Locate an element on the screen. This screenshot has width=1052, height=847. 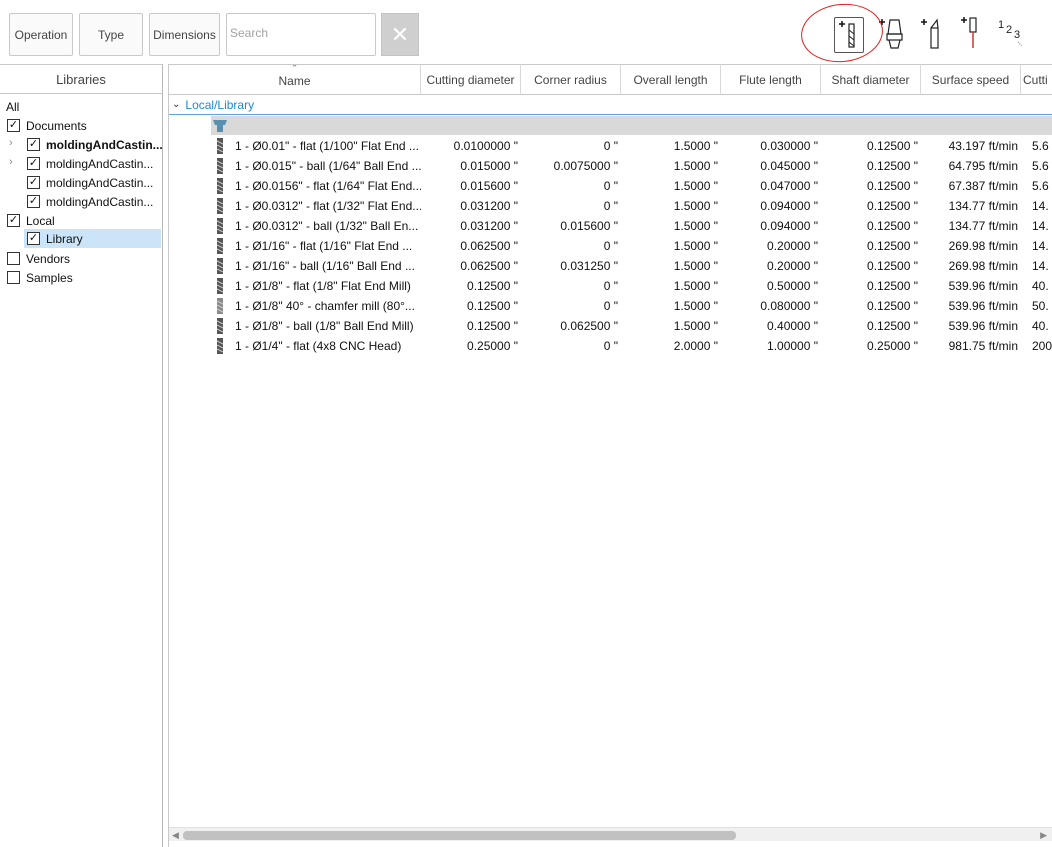
cell-surface-speed: 67.387 ft/min is located at coordinates (983, 186).